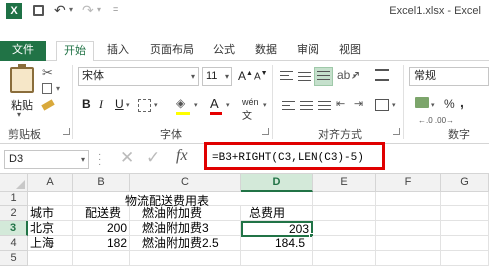  I want to click on phonetic-dropdown-icon: ▾, so click(265, 105).